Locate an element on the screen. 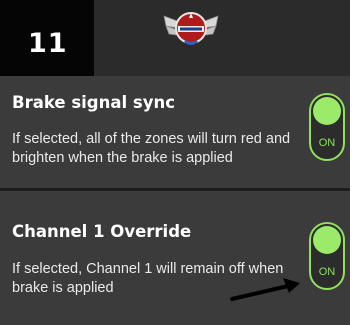 The width and height of the screenshot is (360, 325). step-number: 11 is located at coordinates (48, 43).